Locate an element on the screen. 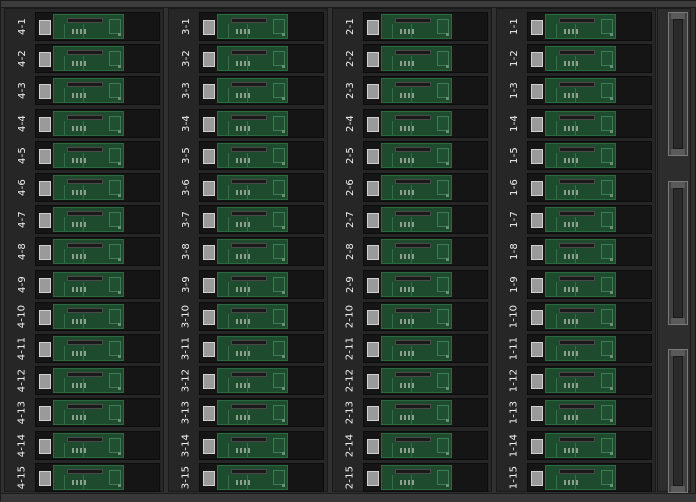 This screenshot has height=502, width=696. fan-module is located at coordinates (678, 253).